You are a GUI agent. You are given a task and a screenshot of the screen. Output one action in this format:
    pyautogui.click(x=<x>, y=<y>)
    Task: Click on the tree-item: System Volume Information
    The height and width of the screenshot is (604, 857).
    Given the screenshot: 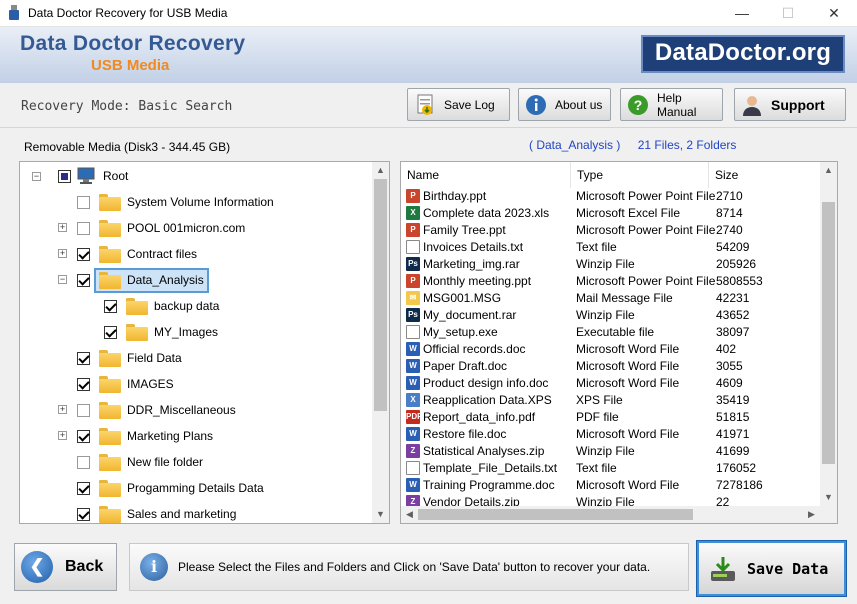 What is the action you would take?
    pyautogui.click(x=177, y=202)
    